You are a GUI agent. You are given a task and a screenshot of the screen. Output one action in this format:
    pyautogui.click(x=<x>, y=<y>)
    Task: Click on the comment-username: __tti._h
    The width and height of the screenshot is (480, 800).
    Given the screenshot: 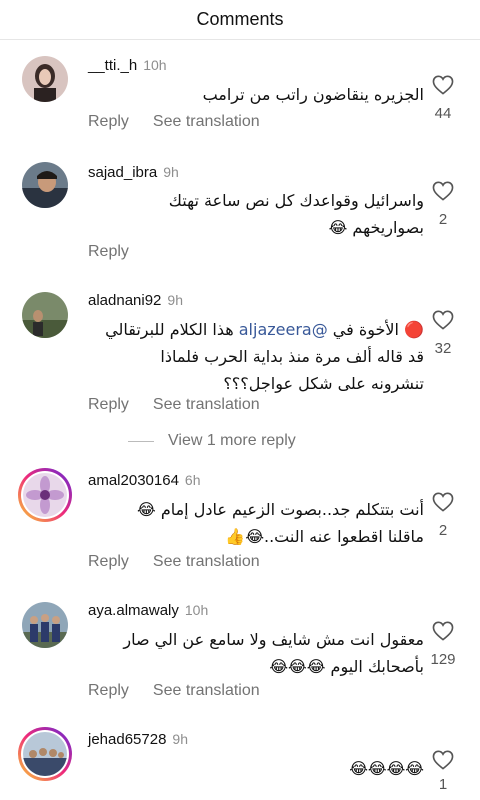 What is the action you would take?
    pyautogui.click(x=112, y=65)
    